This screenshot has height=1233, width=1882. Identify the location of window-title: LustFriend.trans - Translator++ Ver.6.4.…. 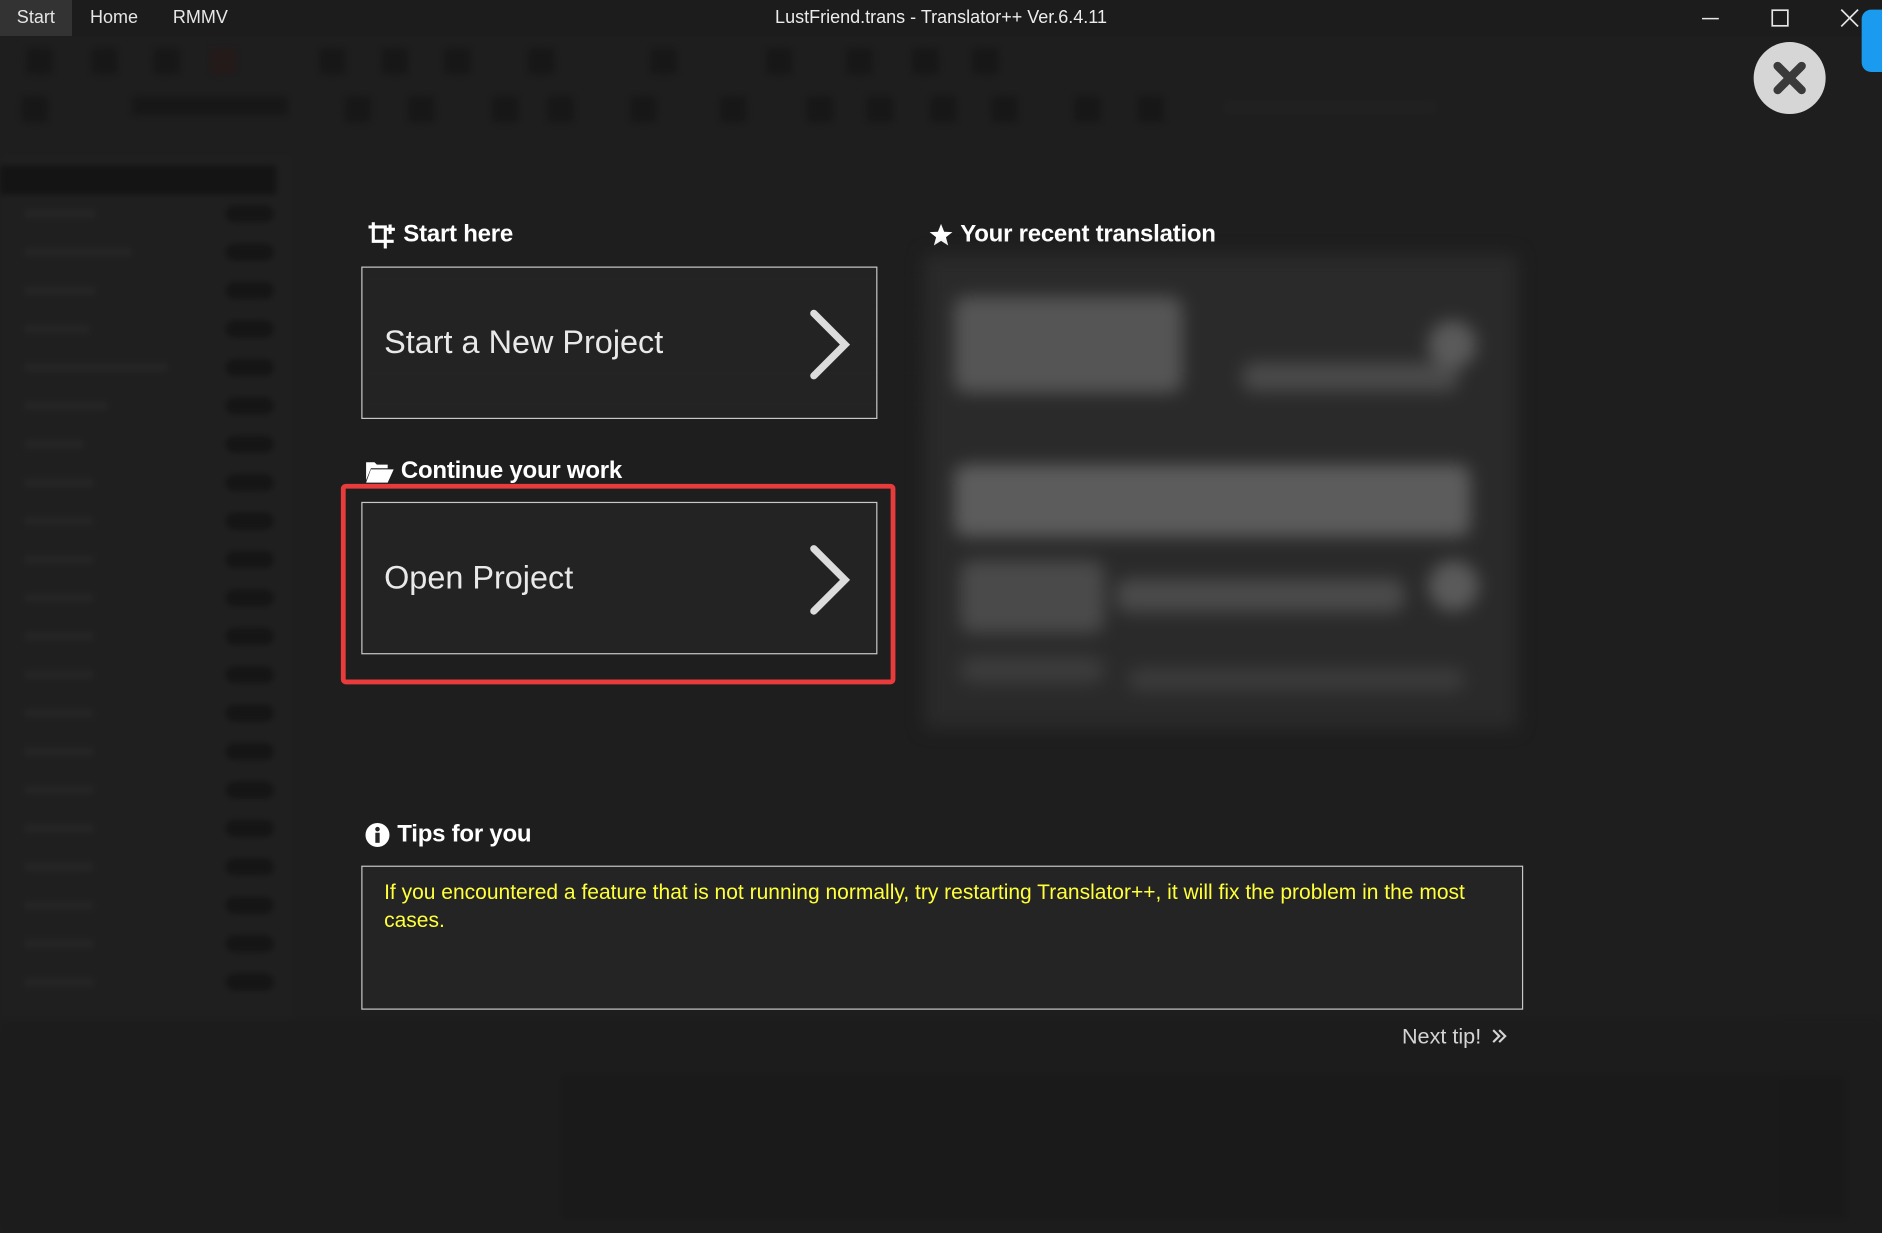
(941, 17).